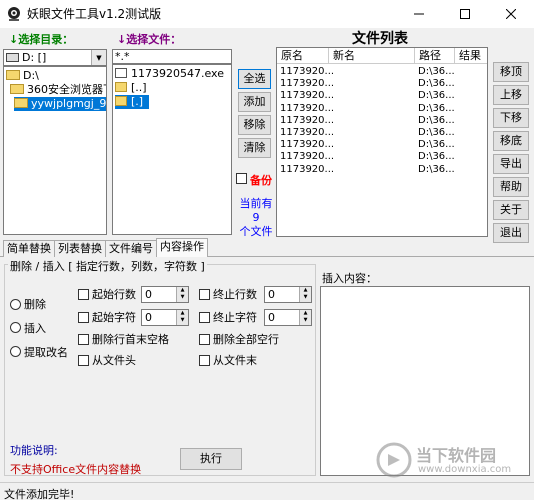 This screenshot has width=534, height=500. I want to click on maximize-icon, so click(465, 14).